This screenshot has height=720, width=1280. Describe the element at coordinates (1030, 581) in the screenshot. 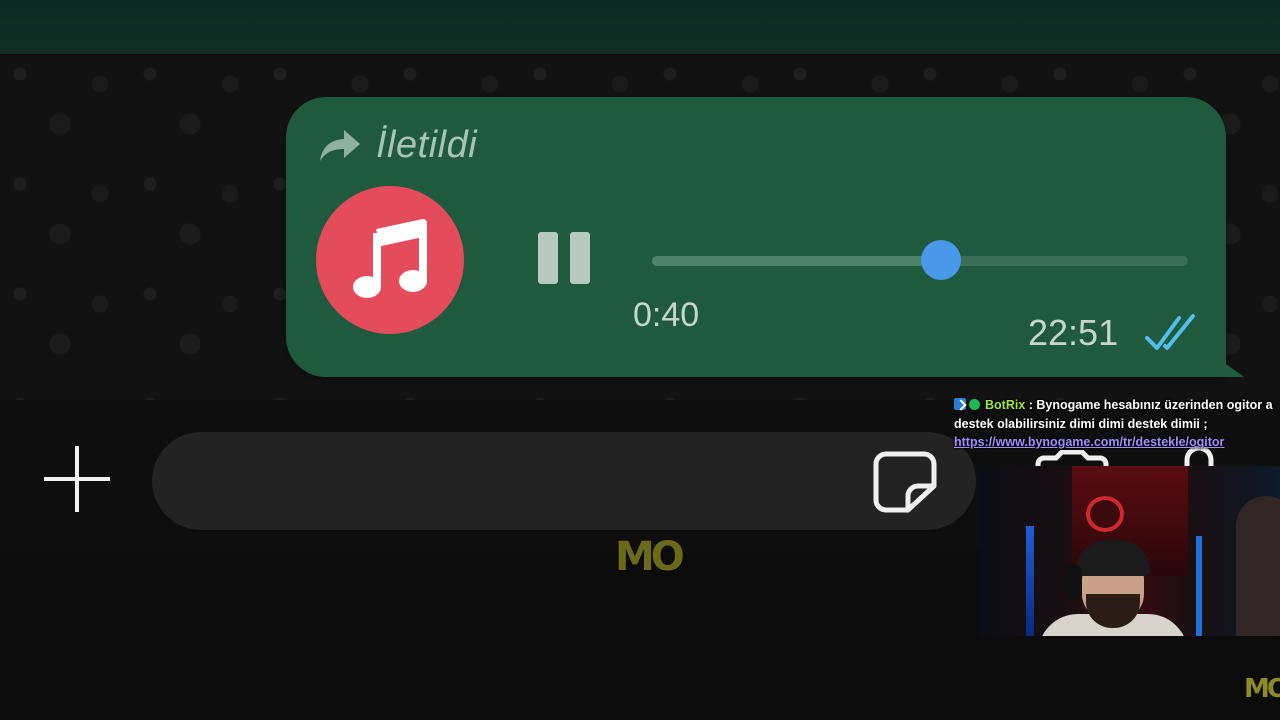

I see `webcam-light-left` at that location.